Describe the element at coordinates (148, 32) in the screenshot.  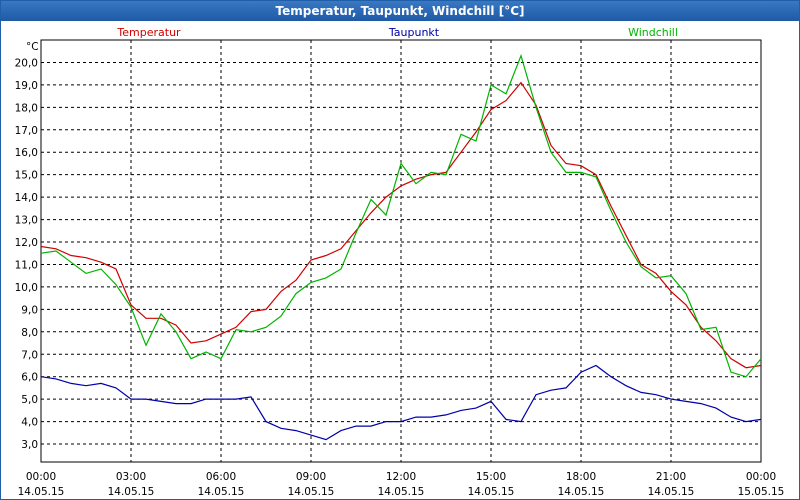
I see `legend-temperatur: Temperatur` at that location.